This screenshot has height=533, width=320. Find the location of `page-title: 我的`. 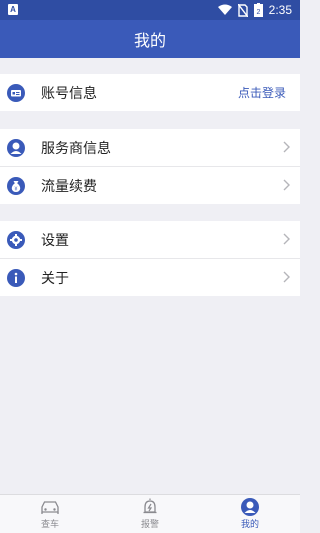

page-title: 我的 is located at coordinates (149, 40).